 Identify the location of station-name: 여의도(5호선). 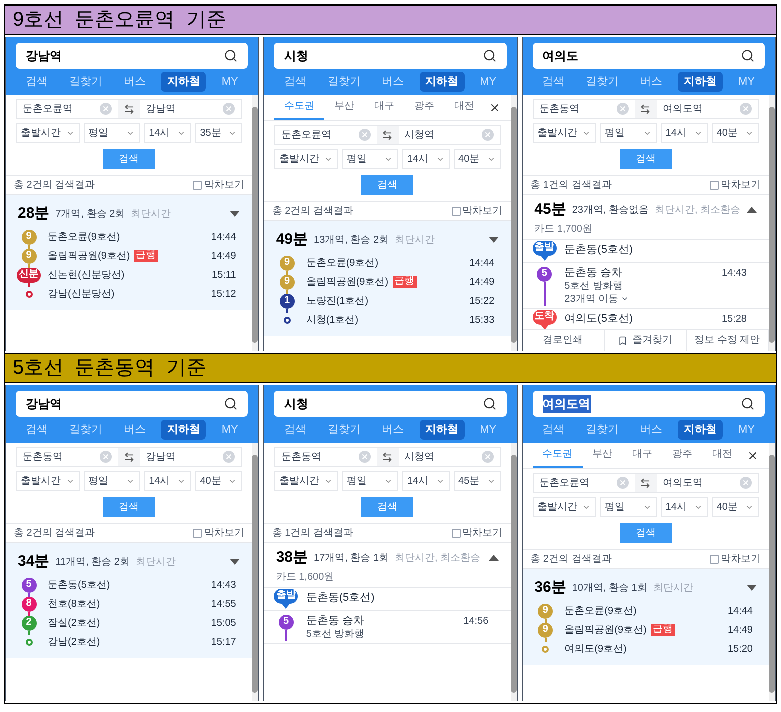
(599, 320).